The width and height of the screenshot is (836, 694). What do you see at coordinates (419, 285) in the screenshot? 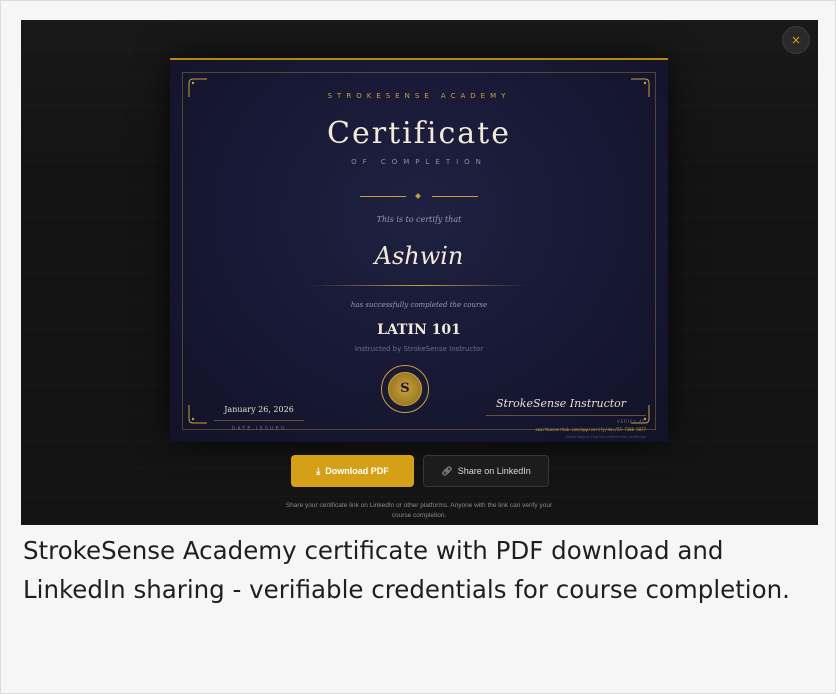
I see `name-underline` at bounding box center [419, 285].